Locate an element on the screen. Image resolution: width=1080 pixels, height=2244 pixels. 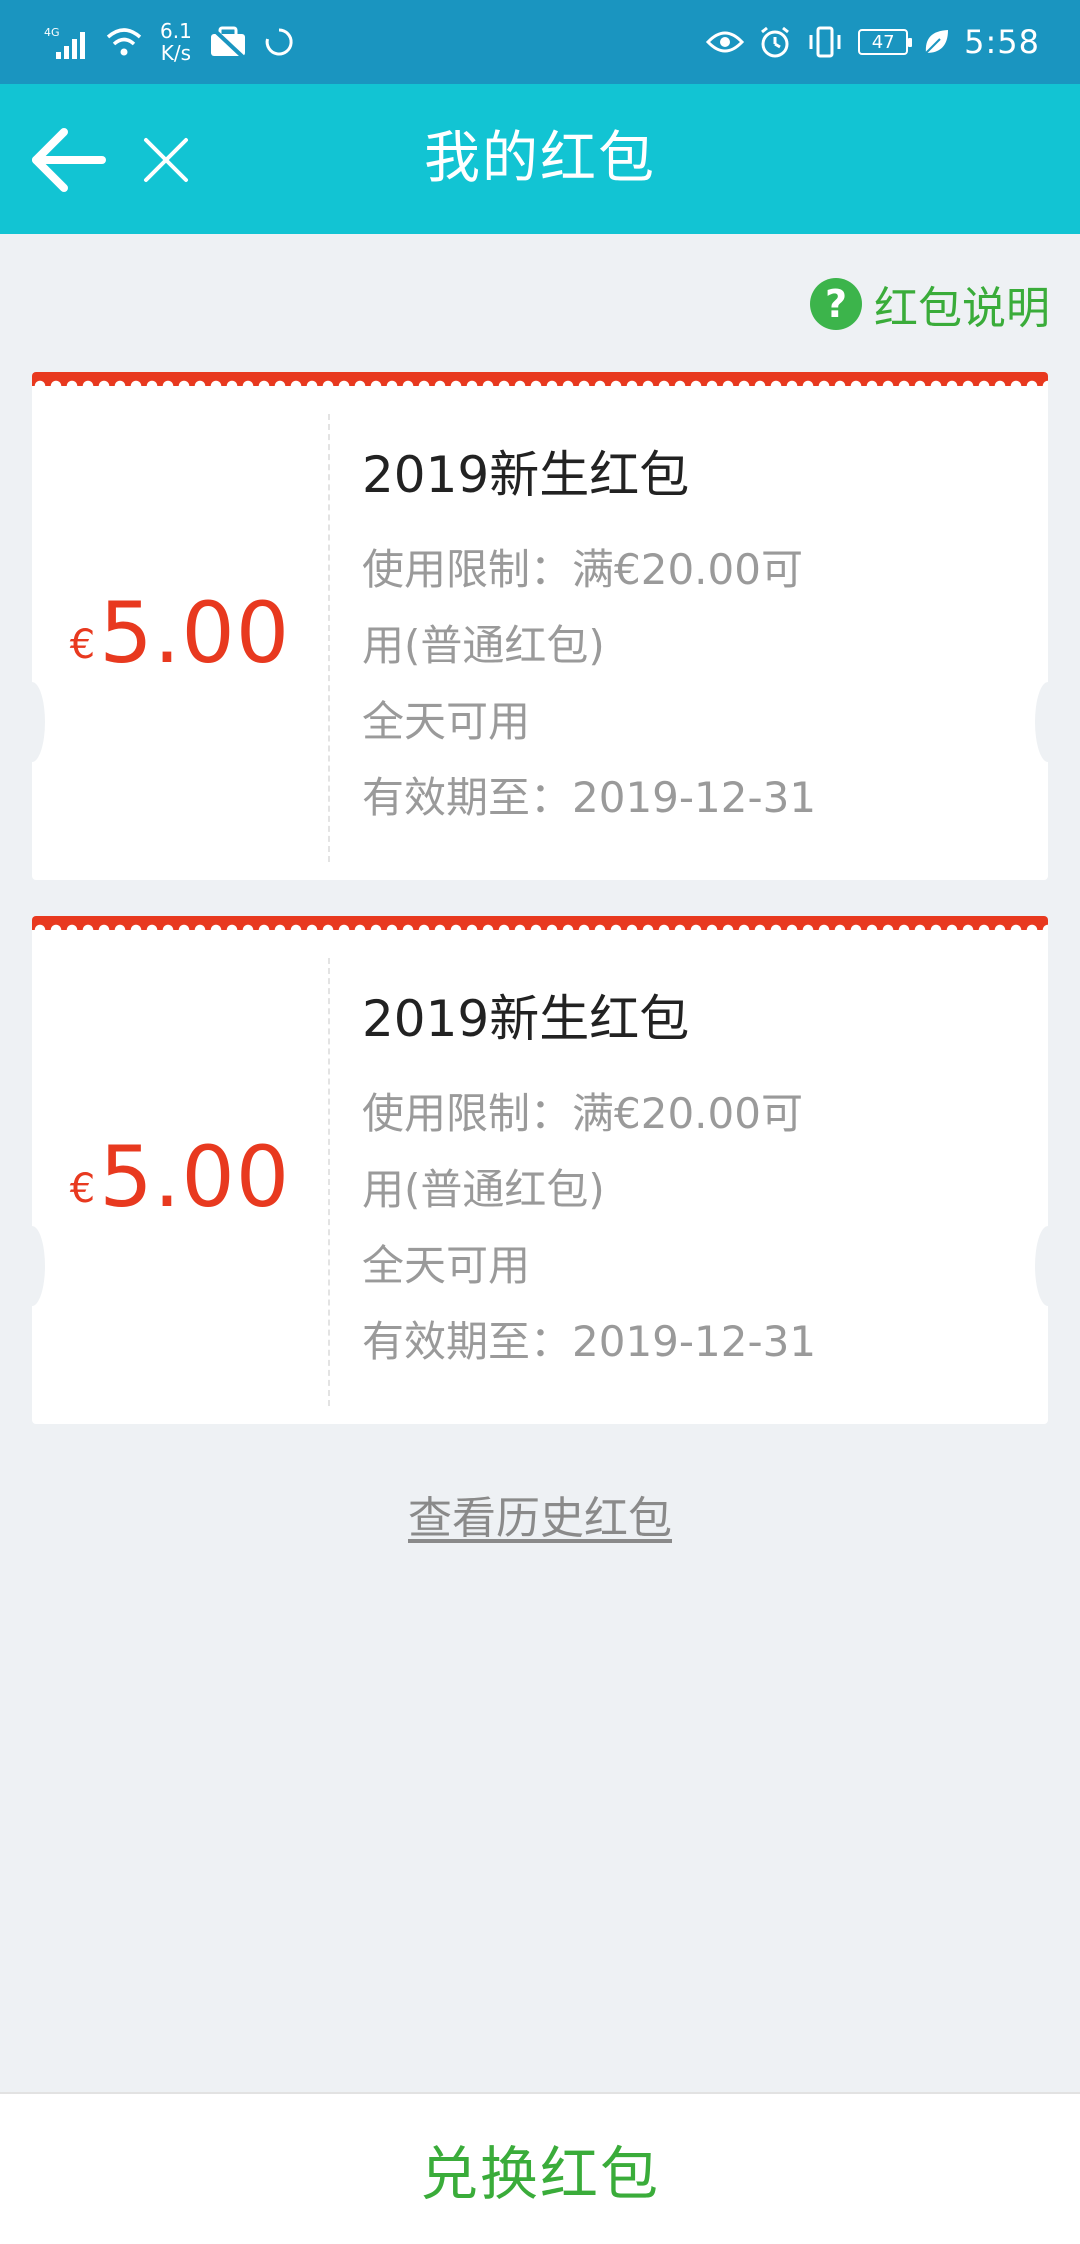
vibrate-icon is located at coordinates (825, 42).